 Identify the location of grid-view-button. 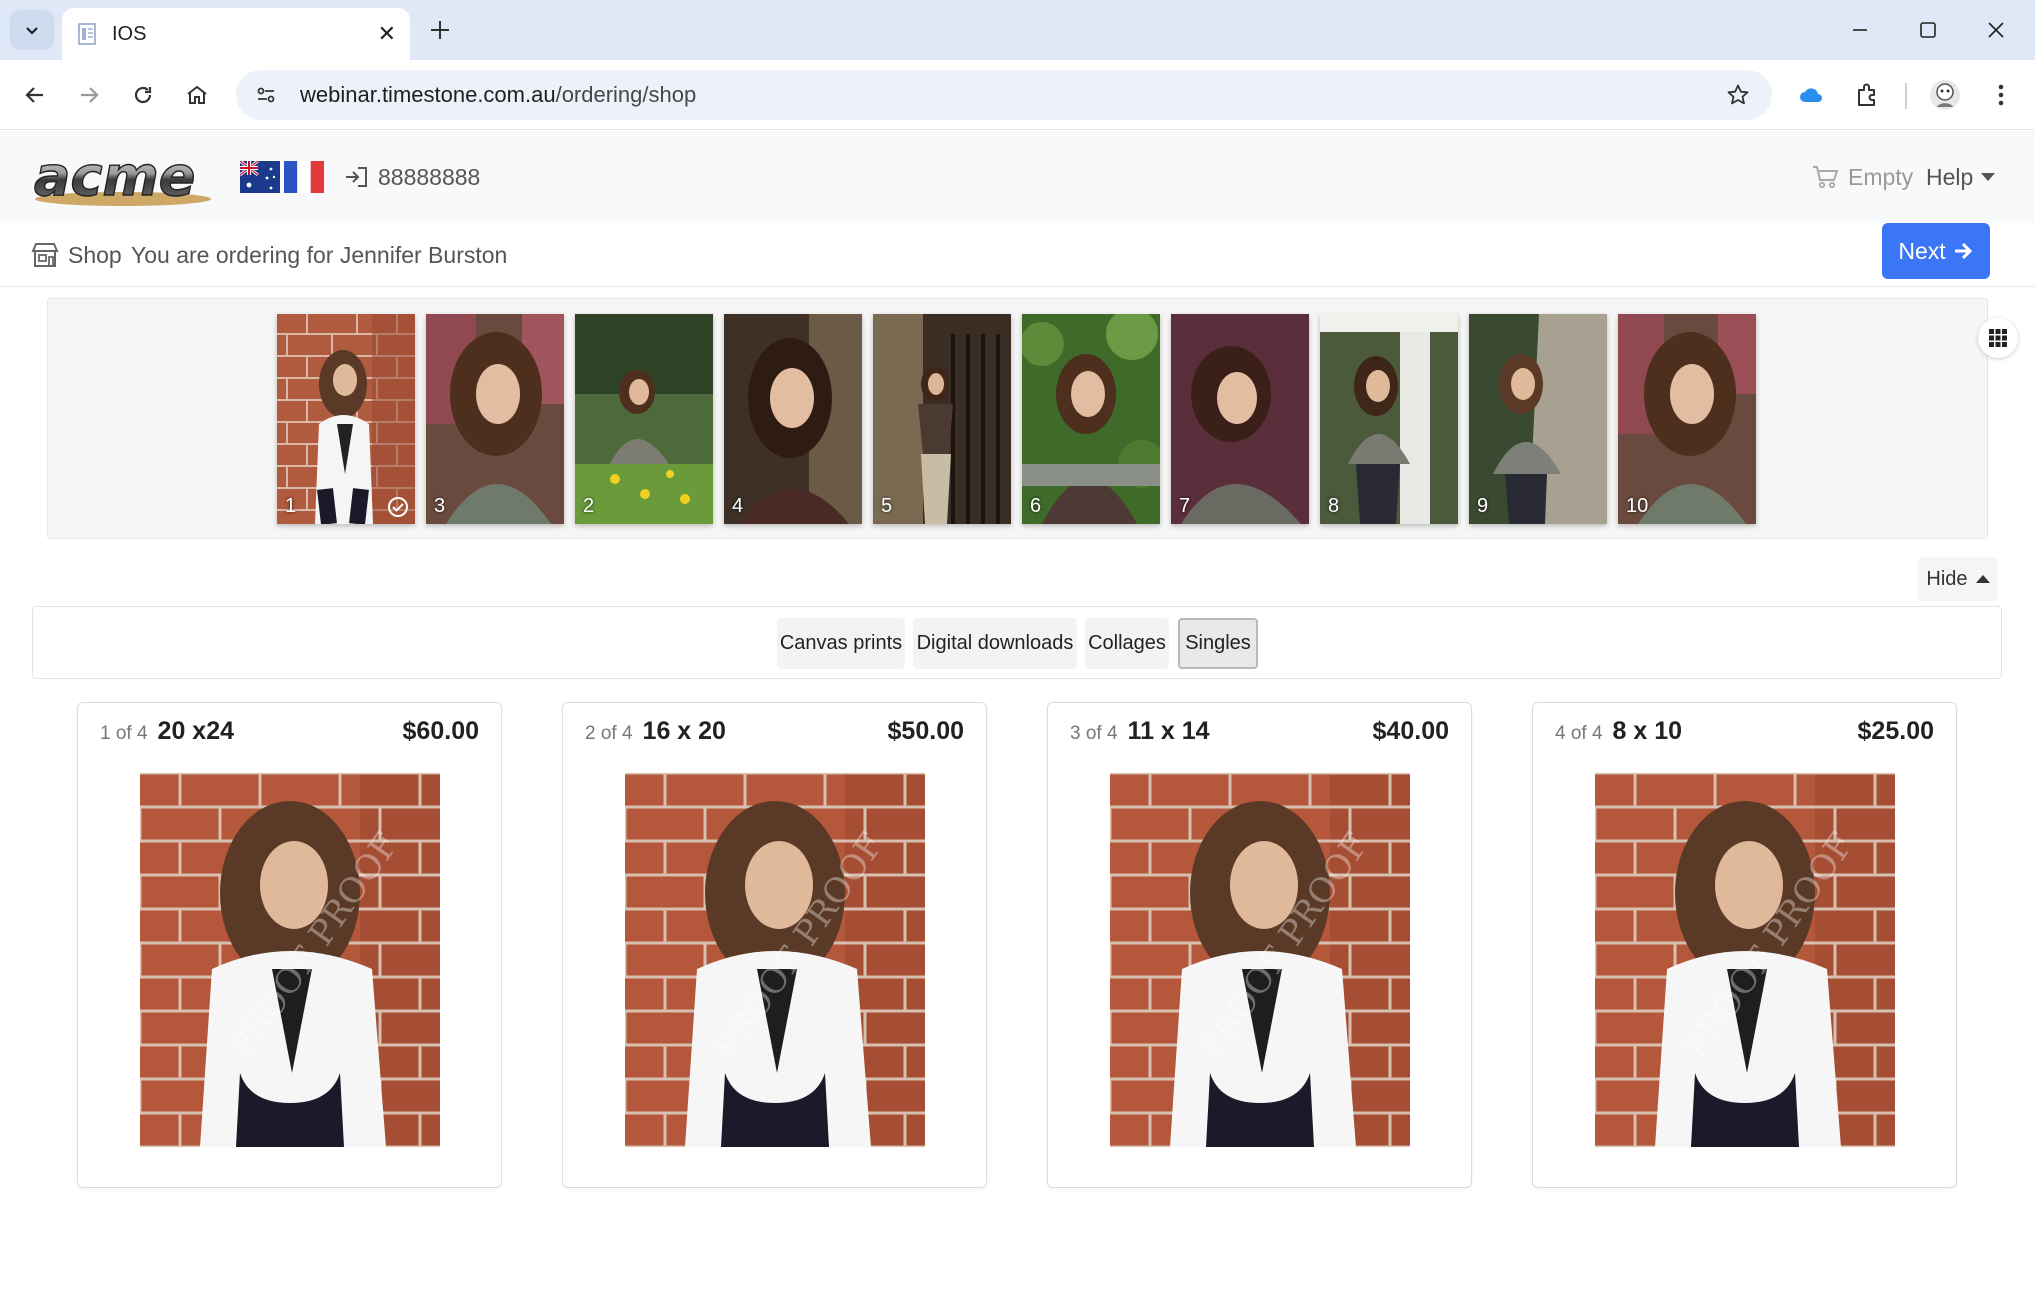
(1998, 338).